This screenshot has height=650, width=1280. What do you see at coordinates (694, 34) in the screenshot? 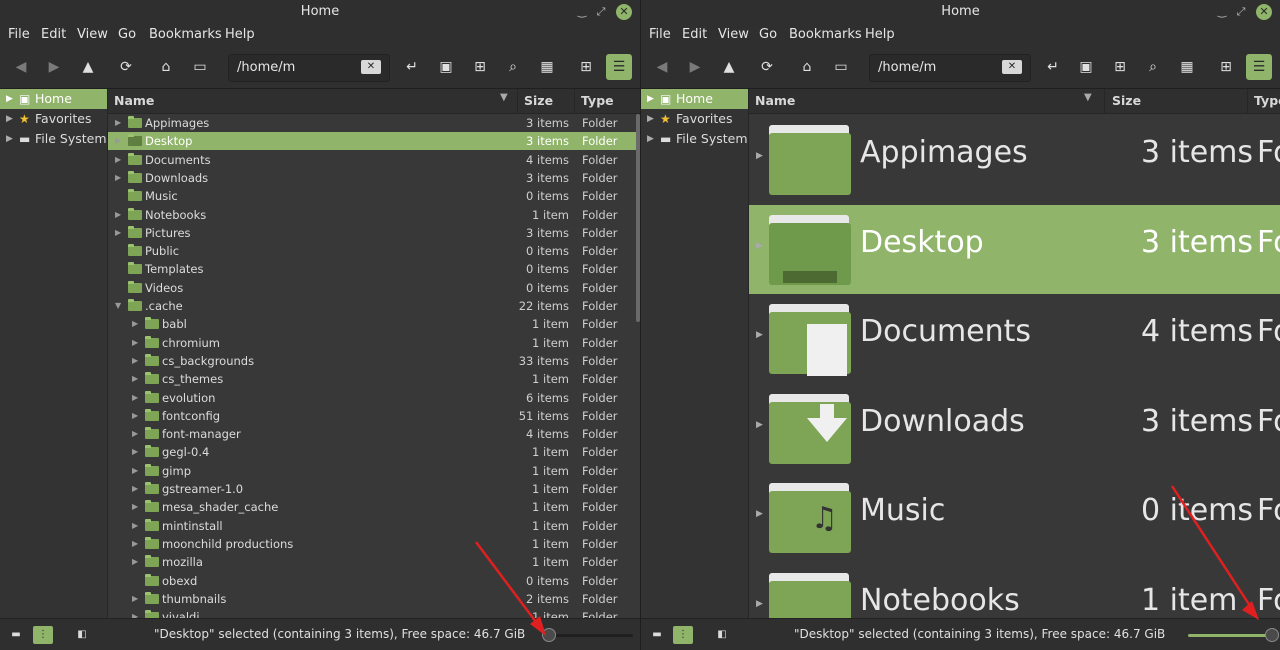
I see `menu-edit: Edit` at bounding box center [694, 34].